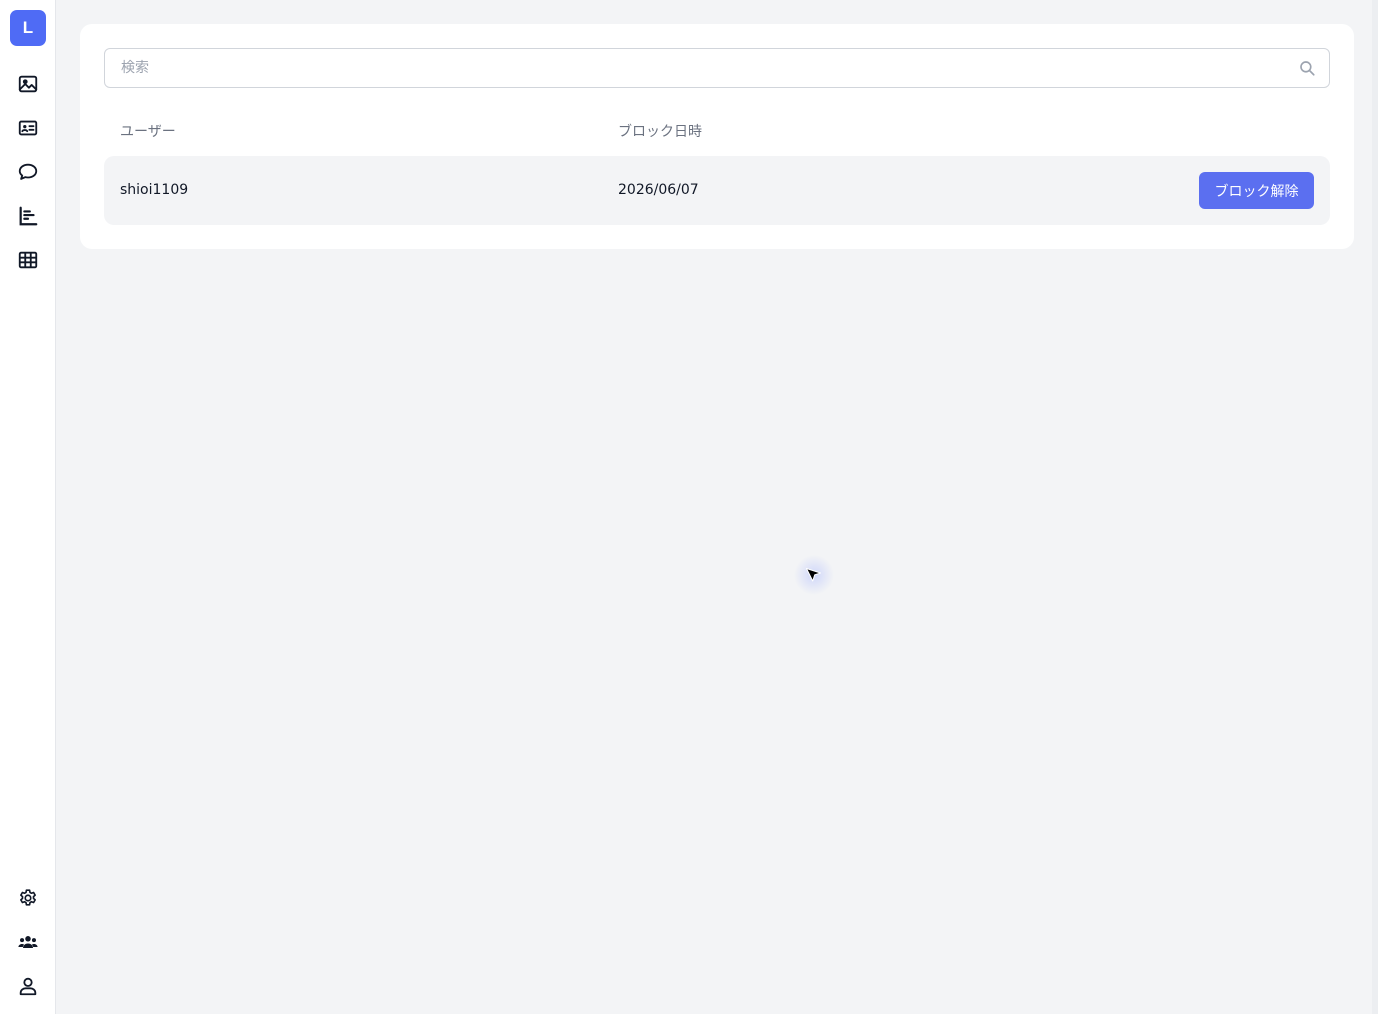 The image size is (1378, 1014). Describe the element at coordinates (148, 132) in the screenshot. I see `column-header-user: ユーザー` at that location.